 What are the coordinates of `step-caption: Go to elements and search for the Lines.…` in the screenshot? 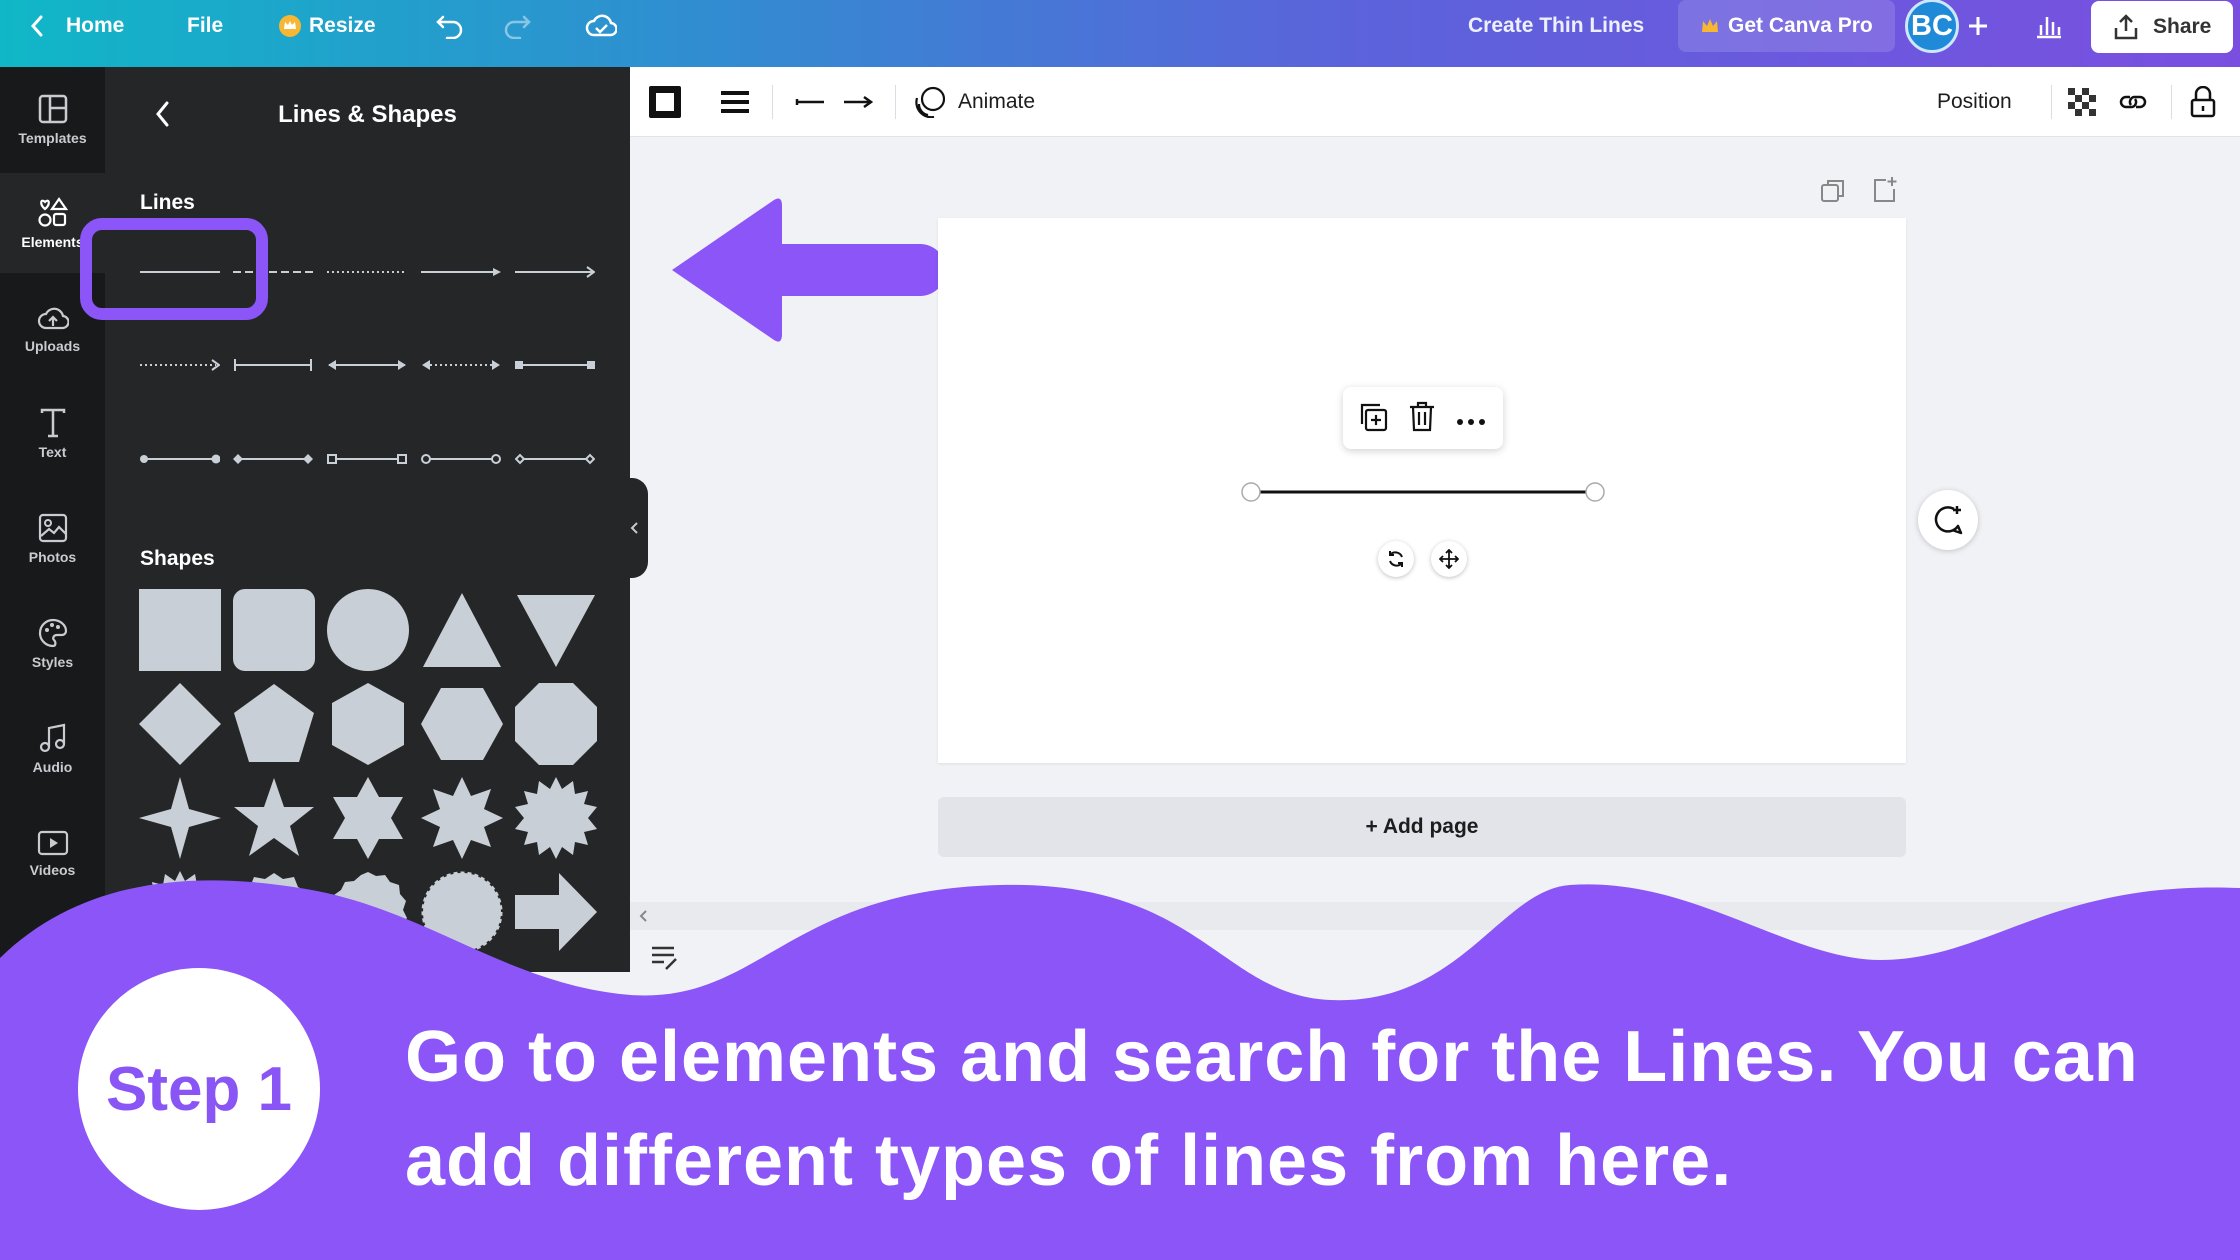 It's located at (1272, 1109).